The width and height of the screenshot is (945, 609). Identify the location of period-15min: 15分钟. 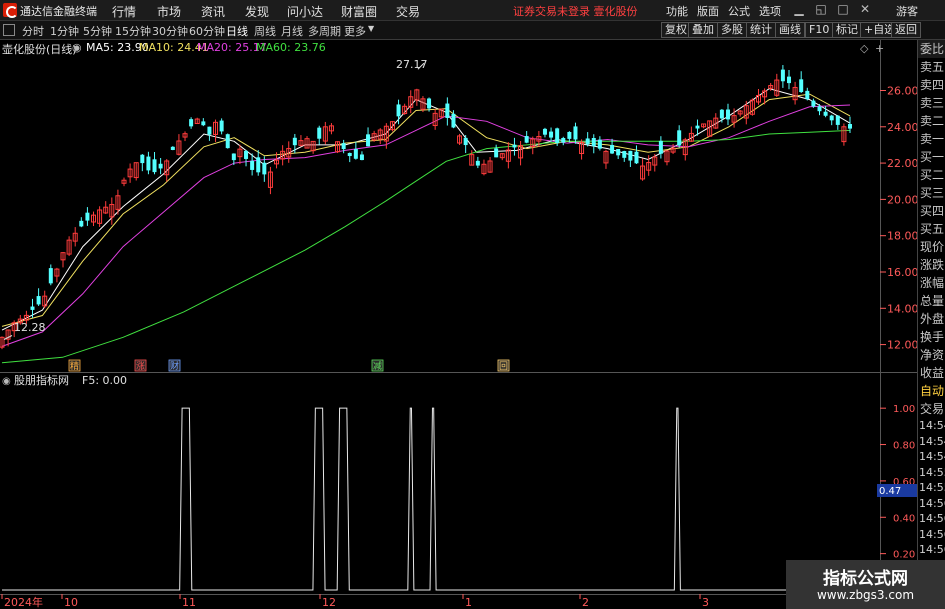
(133, 31).